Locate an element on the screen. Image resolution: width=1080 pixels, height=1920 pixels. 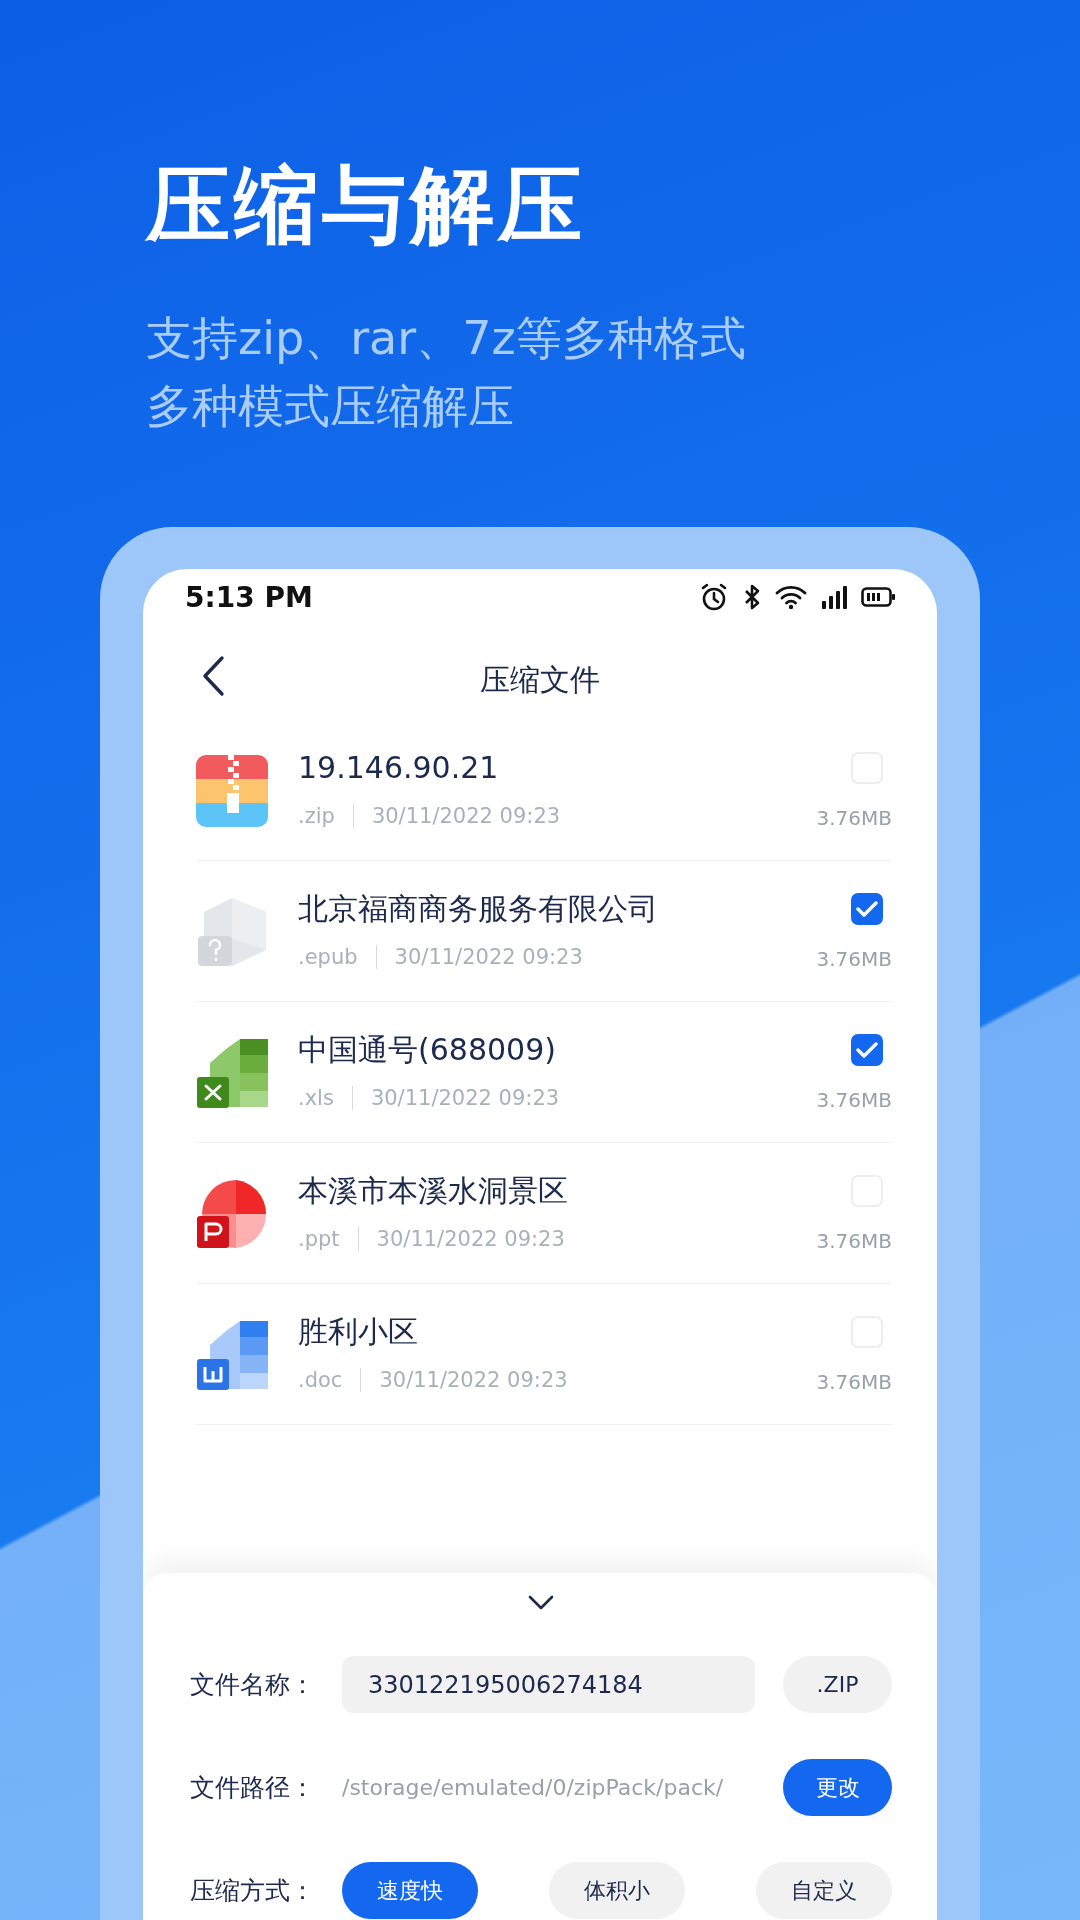
mode-option: 体积小 is located at coordinates (617, 1890).